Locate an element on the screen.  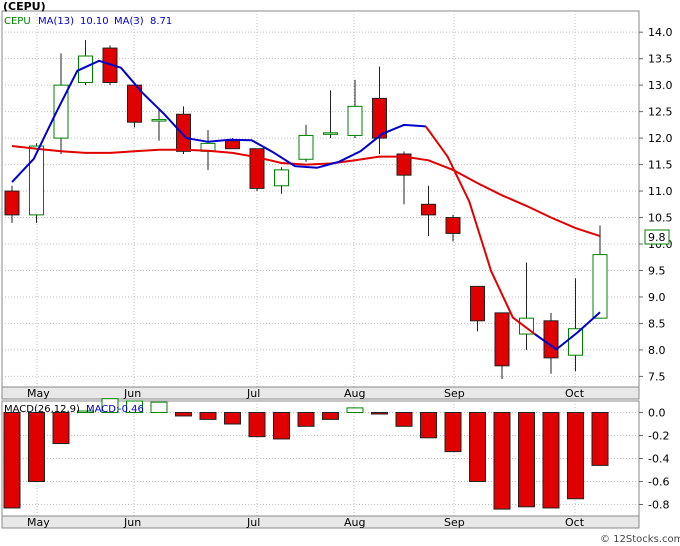
price-y-tick-label: 12.0 is located at coordinates (660, 138).